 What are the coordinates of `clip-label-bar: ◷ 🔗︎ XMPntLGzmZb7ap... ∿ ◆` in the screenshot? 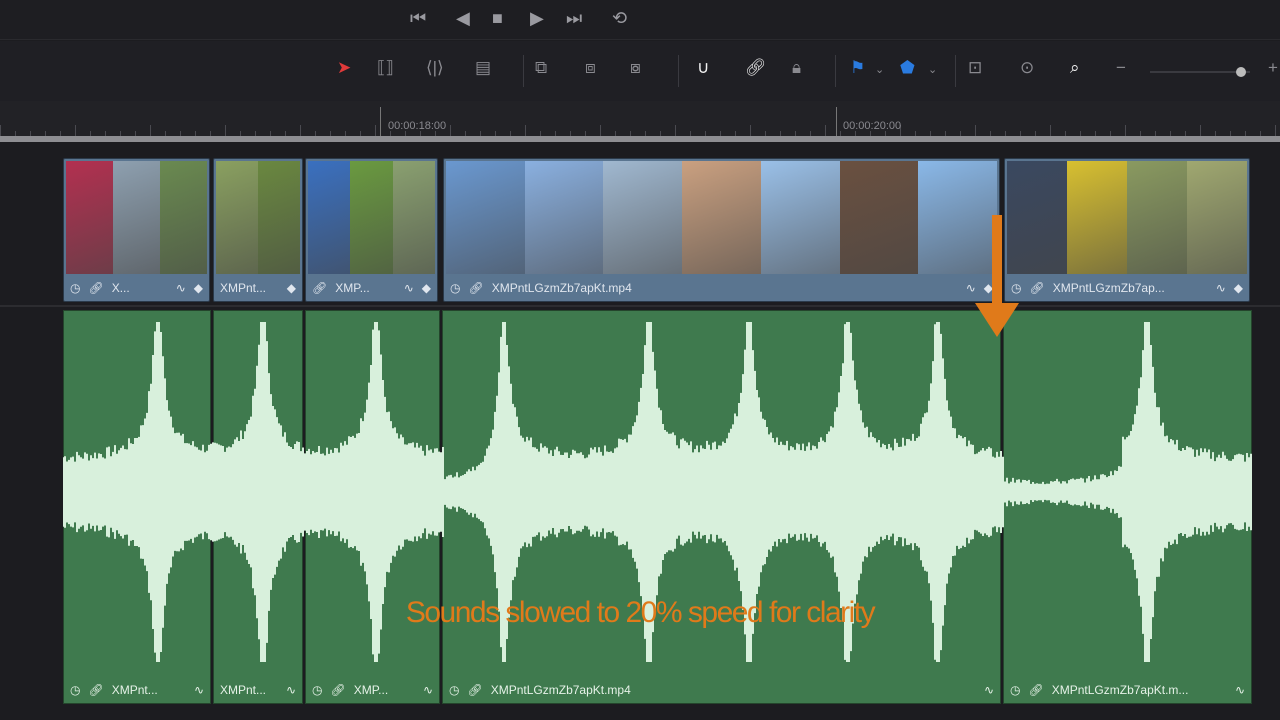 It's located at (1127, 287).